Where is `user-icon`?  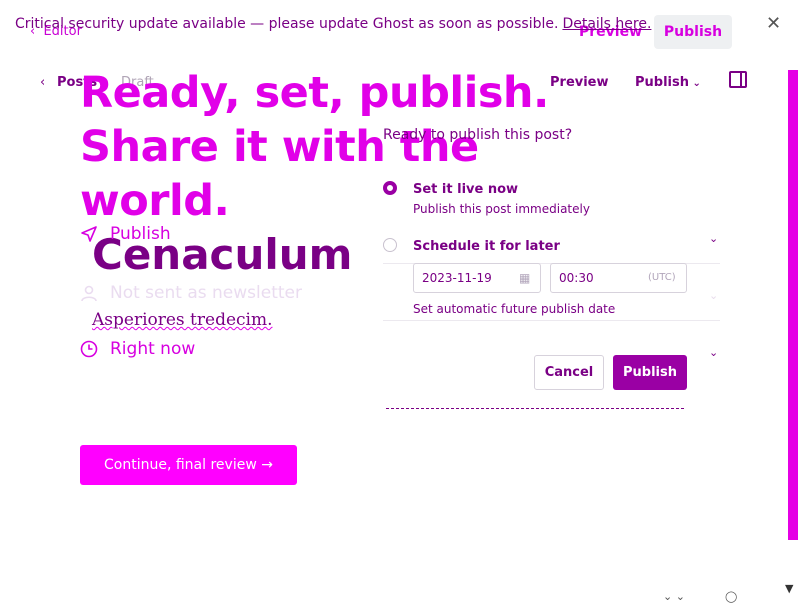 user-icon is located at coordinates (89, 293).